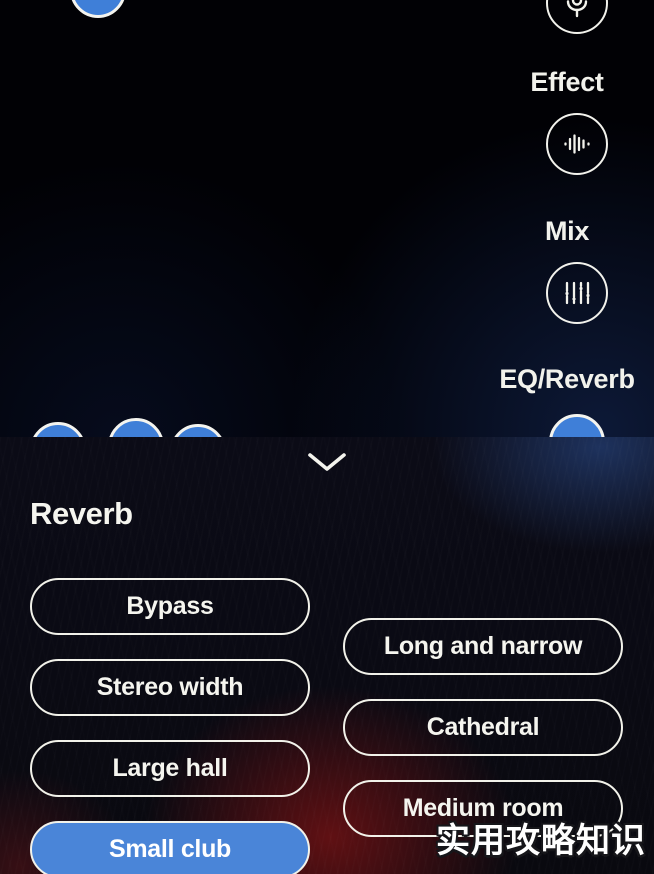  I want to click on eq-reverb-label: EQ/Reverb, so click(567, 379).